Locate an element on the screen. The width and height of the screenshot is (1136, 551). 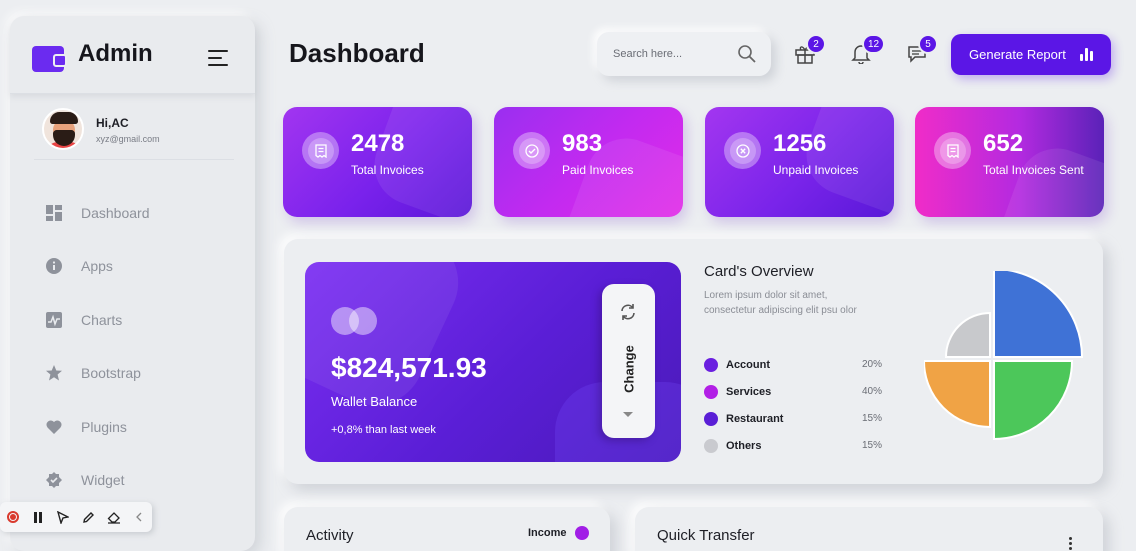
search-icon is located at coordinates (747, 54).